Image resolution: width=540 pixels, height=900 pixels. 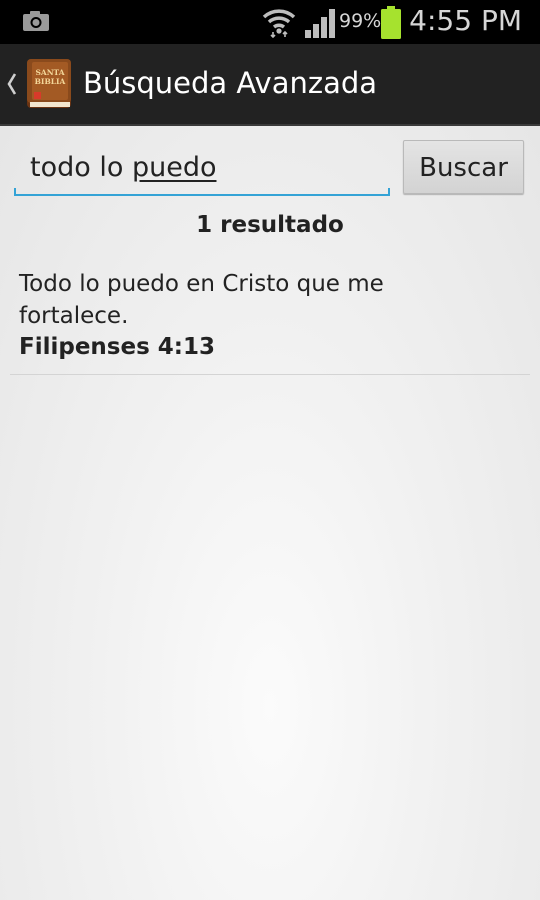 What do you see at coordinates (360, 21) in the screenshot?
I see `battery-percent: 99%` at bounding box center [360, 21].